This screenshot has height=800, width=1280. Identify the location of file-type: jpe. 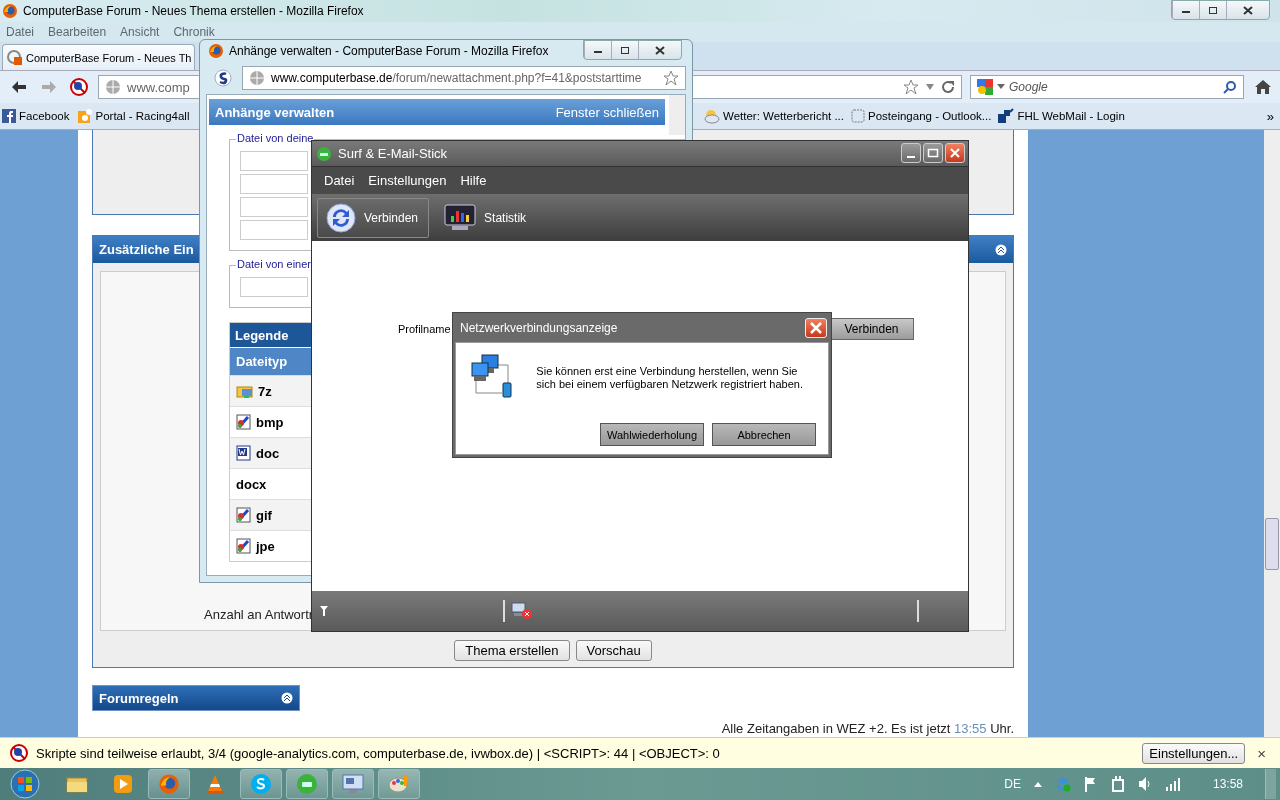
(265, 546).